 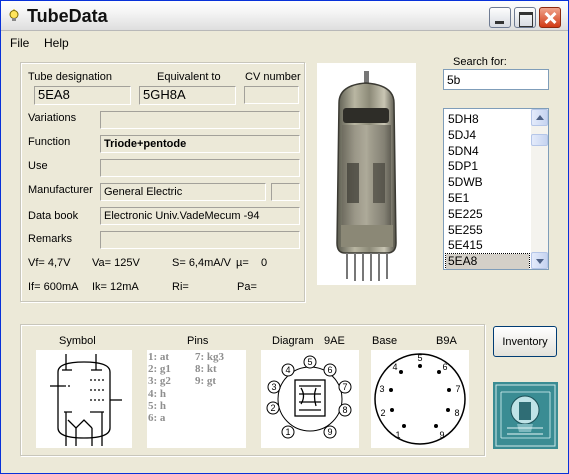 What do you see at coordinates (273, 77) in the screenshot?
I see `cv-label: CV number` at bounding box center [273, 77].